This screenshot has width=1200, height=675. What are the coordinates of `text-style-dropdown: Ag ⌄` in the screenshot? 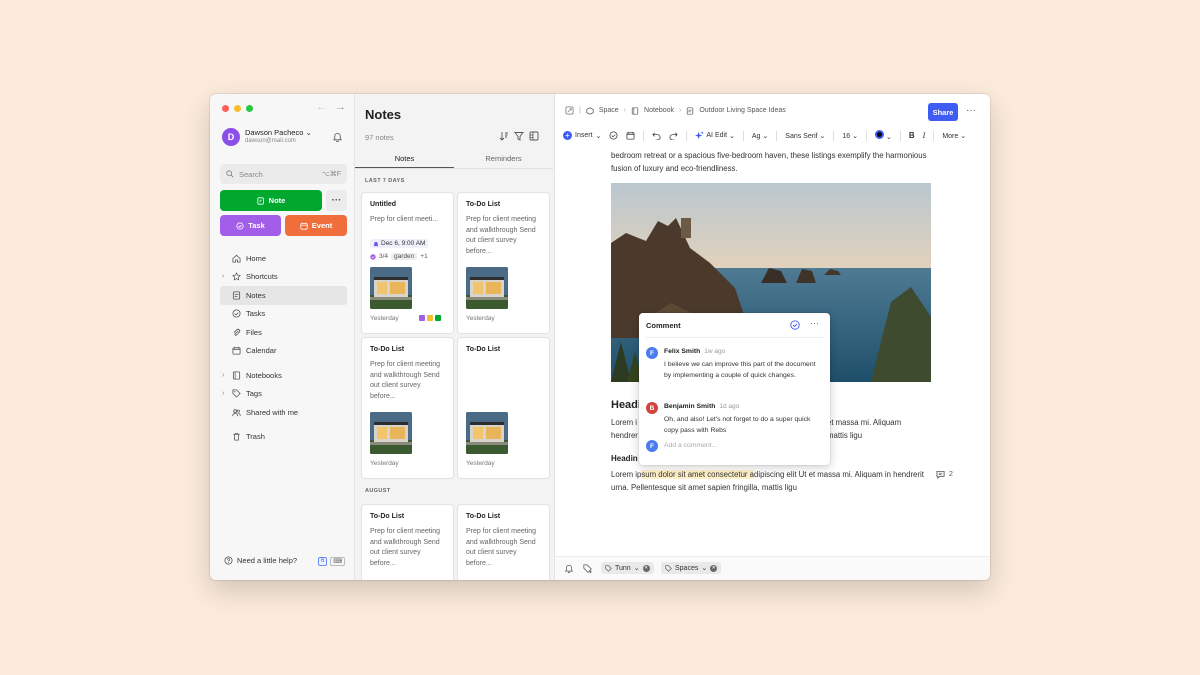 It's located at (760, 136).